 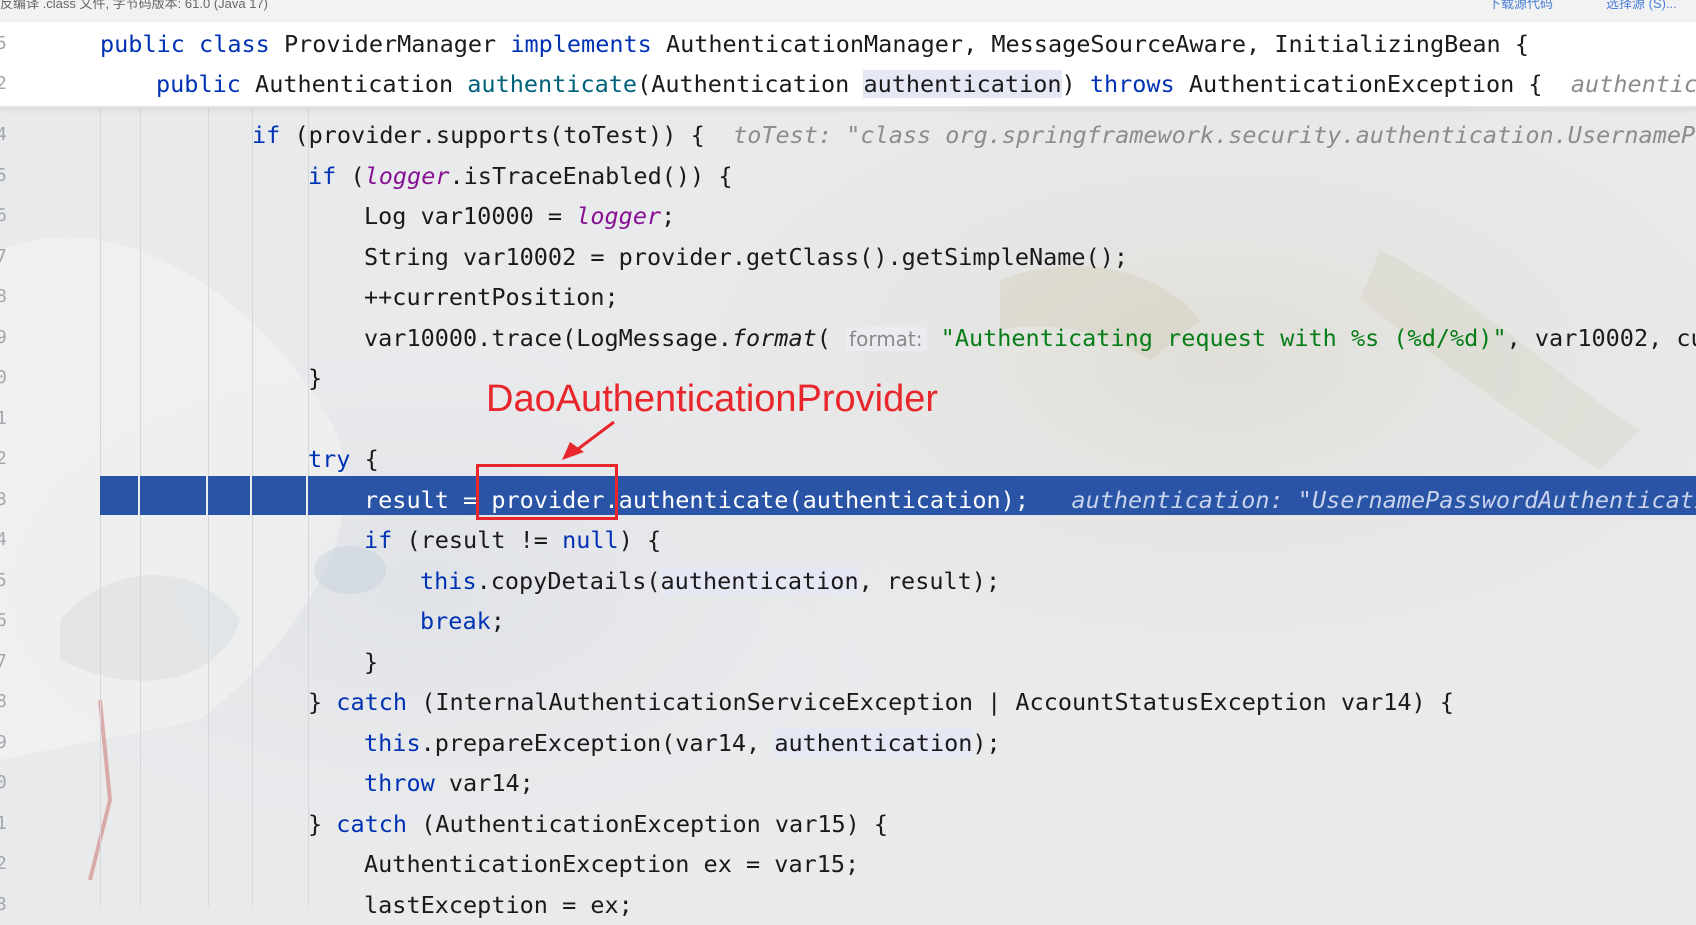 What do you see at coordinates (448, 580) in the screenshot?
I see `code-token: this` at bounding box center [448, 580].